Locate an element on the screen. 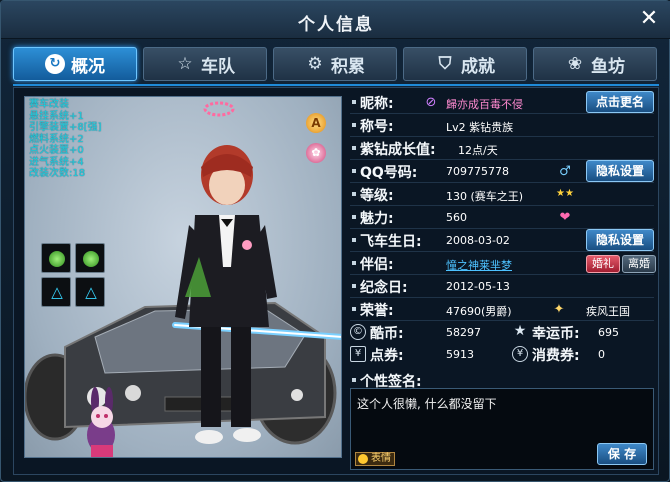  charm-label: 魅力: is located at coordinates (377, 219).